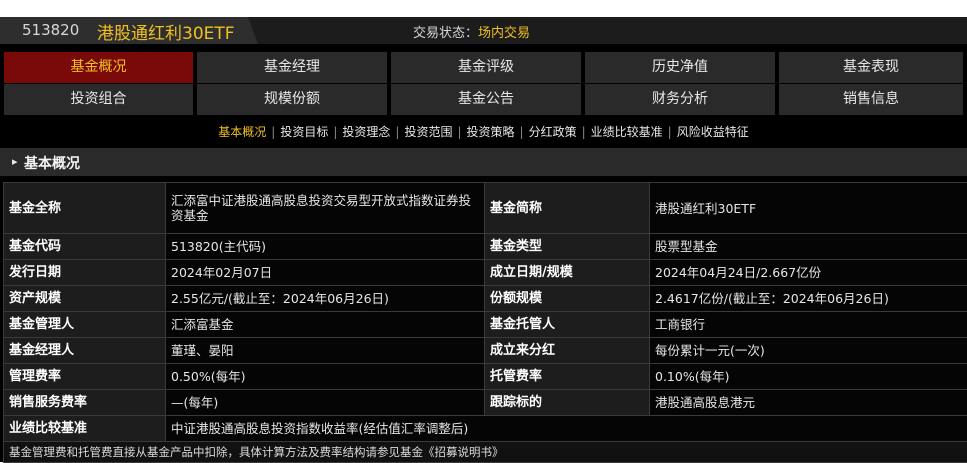  Describe the element at coordinates (871, 67) in the screenshot. I see `tab-fund-performance: 基金表现` at that location.